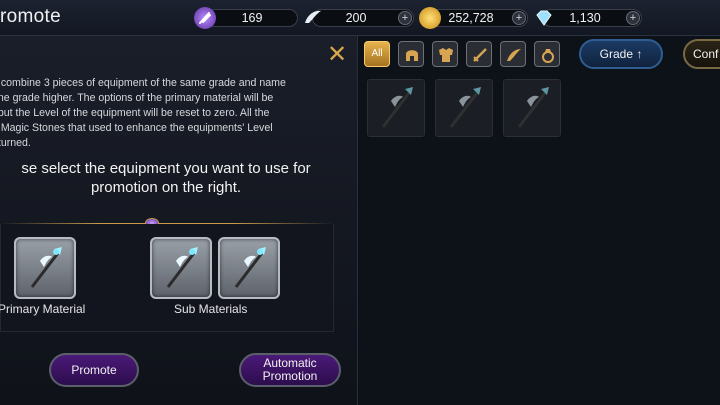 The width and height of the screenshot is (720, 405). Describe the element at coordinates (544, 18) in the screenshot. I see `diamond-icon` at that location.